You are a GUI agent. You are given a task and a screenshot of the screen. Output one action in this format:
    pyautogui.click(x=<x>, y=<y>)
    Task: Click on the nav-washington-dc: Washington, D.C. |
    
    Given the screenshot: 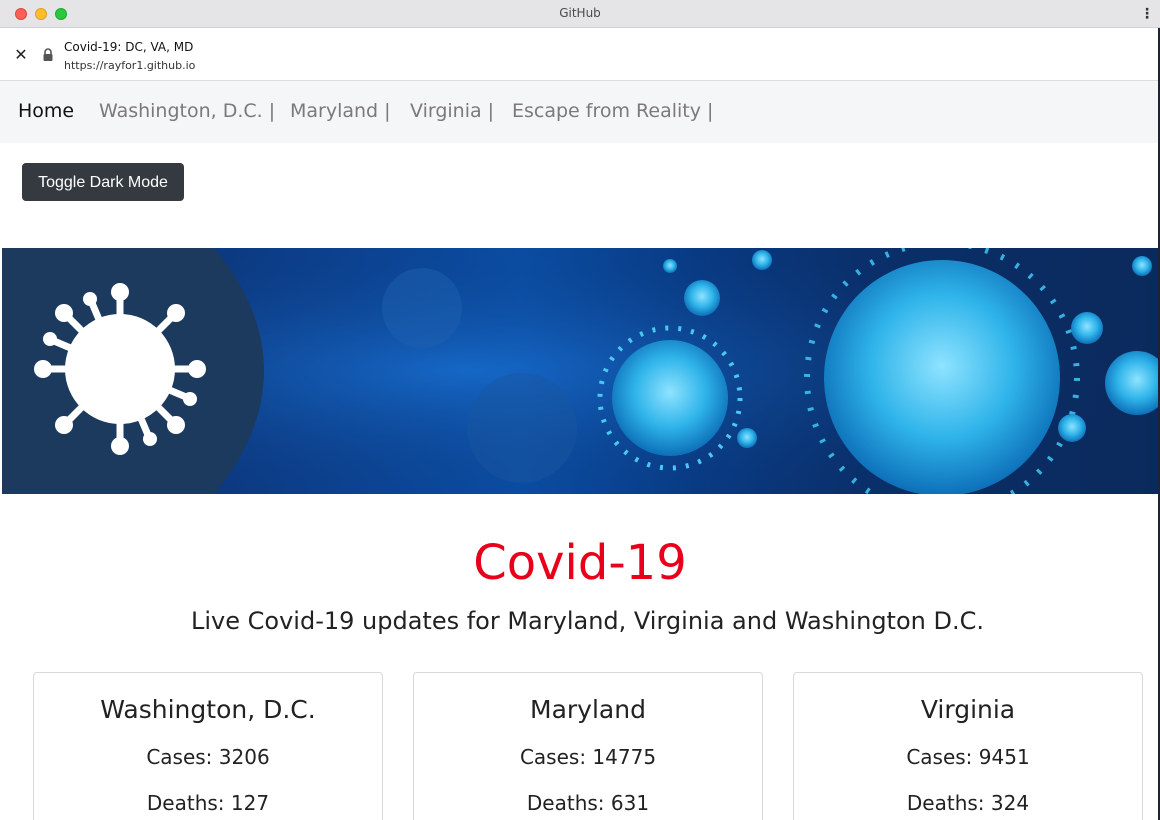 What is the action you would take?
    pyautogui.click(x=187, y=111)
    